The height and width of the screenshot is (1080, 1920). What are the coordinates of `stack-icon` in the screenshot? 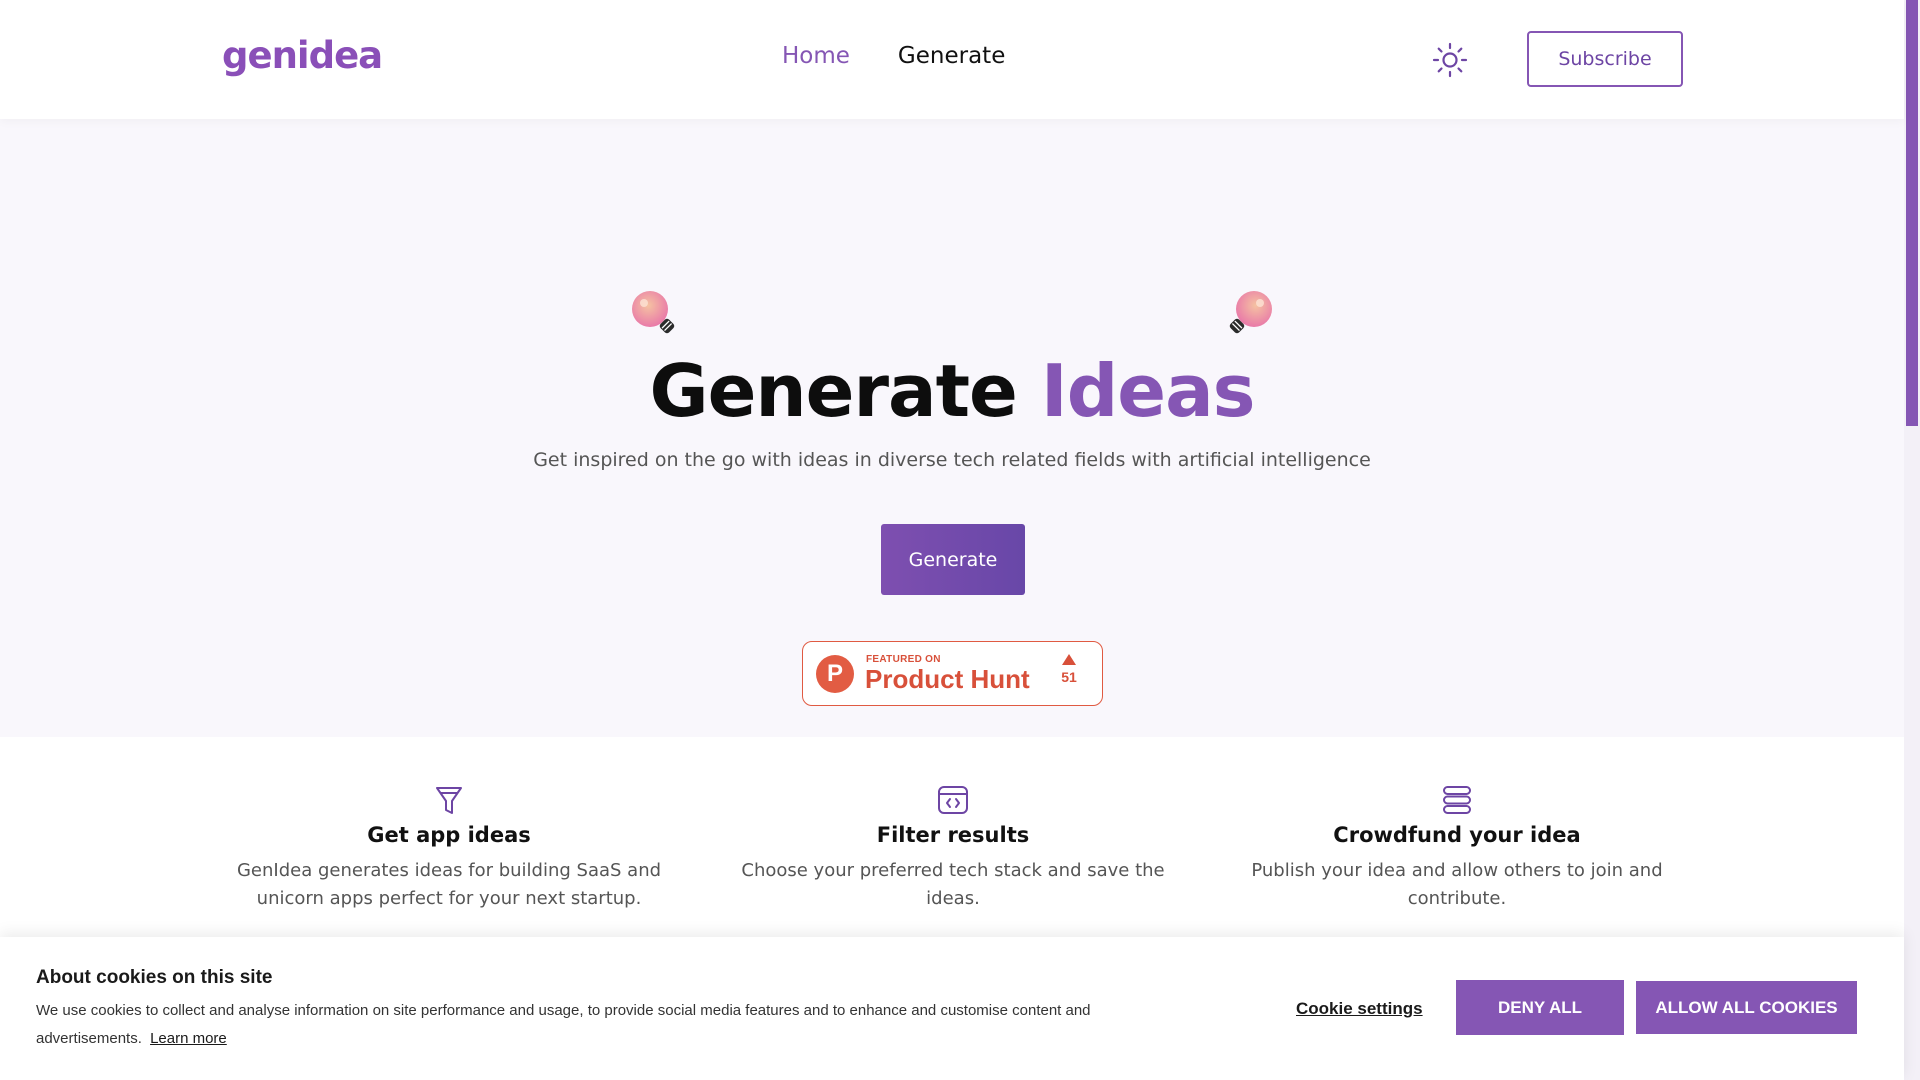 It's located at (1457, 800).